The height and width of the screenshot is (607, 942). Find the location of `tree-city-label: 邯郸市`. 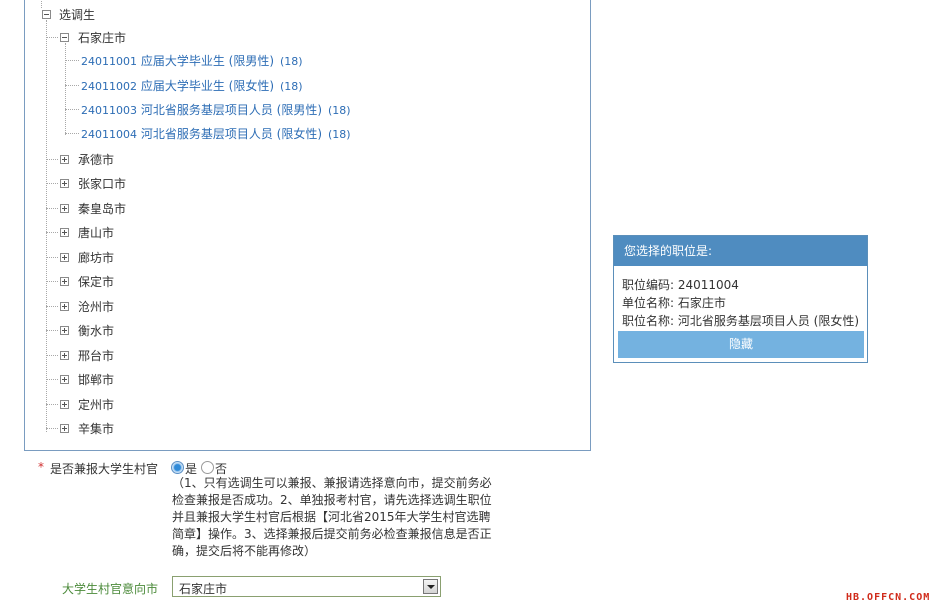

tree-city-label: 邯郸市 is located at coordinates (96, 380).